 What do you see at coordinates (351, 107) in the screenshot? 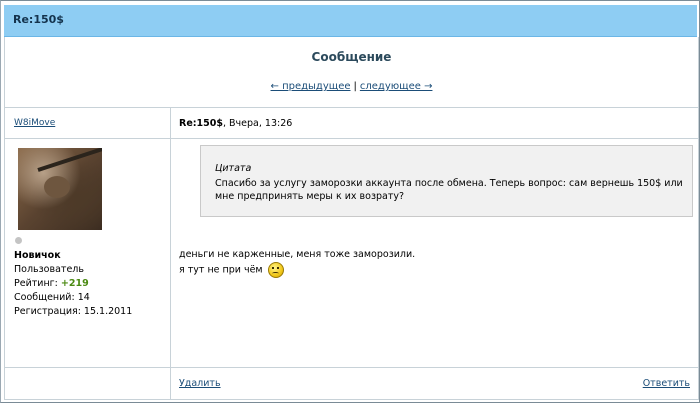
I see `divider-top` at bounding box center [351, 107].